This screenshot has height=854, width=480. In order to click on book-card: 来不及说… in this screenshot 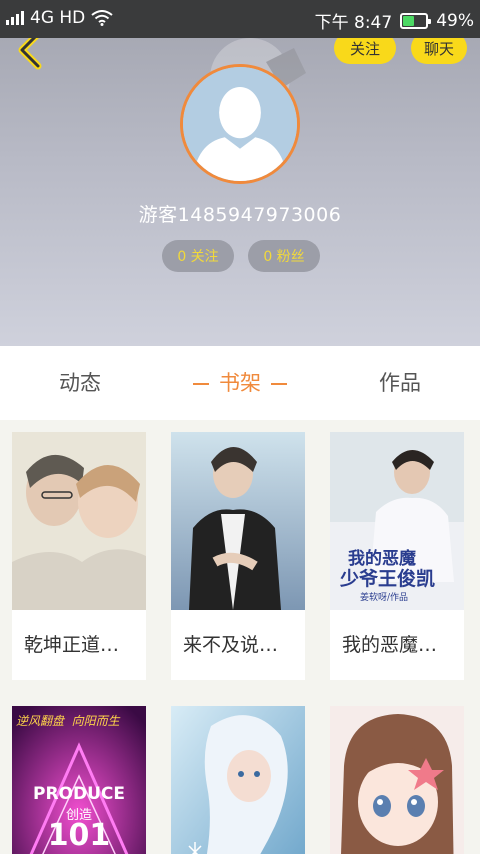, I will do `click(238, 556)`.